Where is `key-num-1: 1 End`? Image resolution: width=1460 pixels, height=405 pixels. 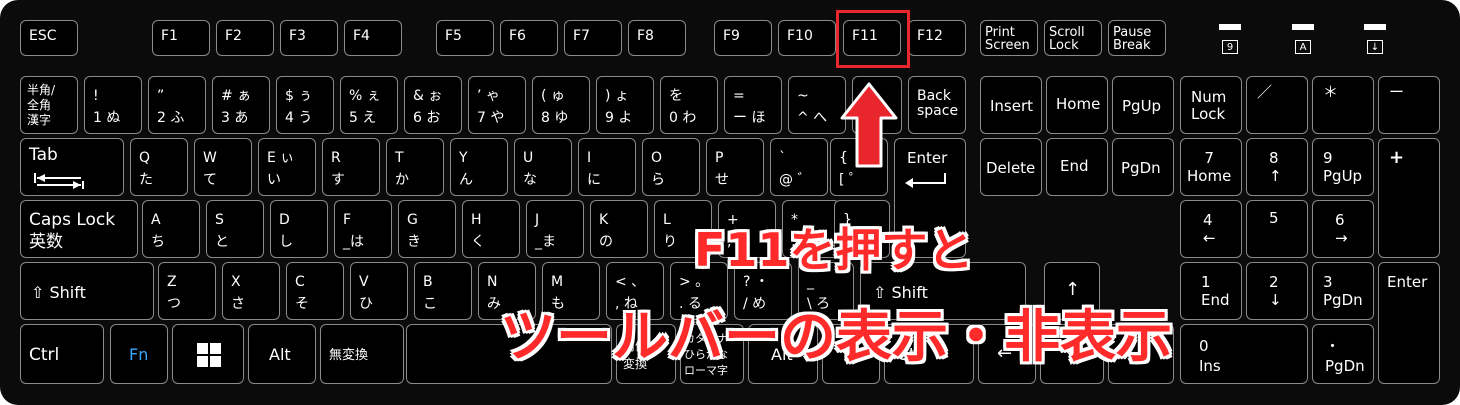
key-num-1: 1 End is located at coordinates (1211, 291).